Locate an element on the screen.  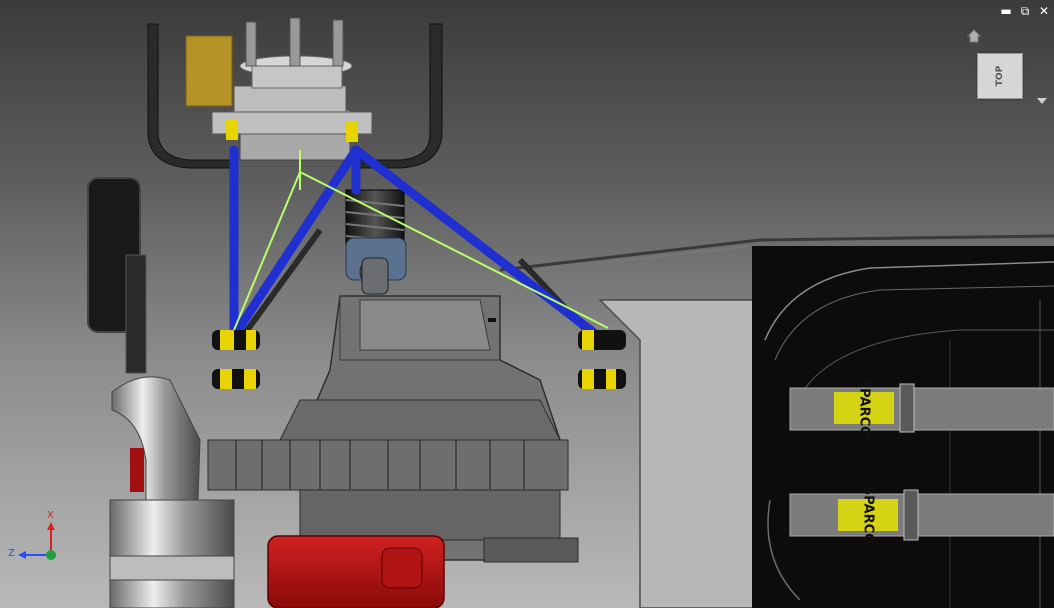
x-arrow-icon is located at coordinates (51, 526).